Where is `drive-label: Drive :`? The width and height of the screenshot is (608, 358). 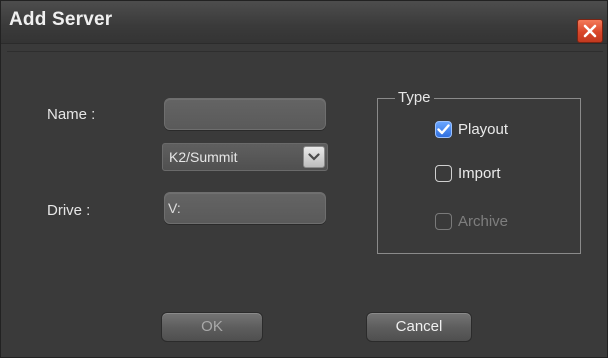
drive-label: Drive : is located at coordinates (69, 210).